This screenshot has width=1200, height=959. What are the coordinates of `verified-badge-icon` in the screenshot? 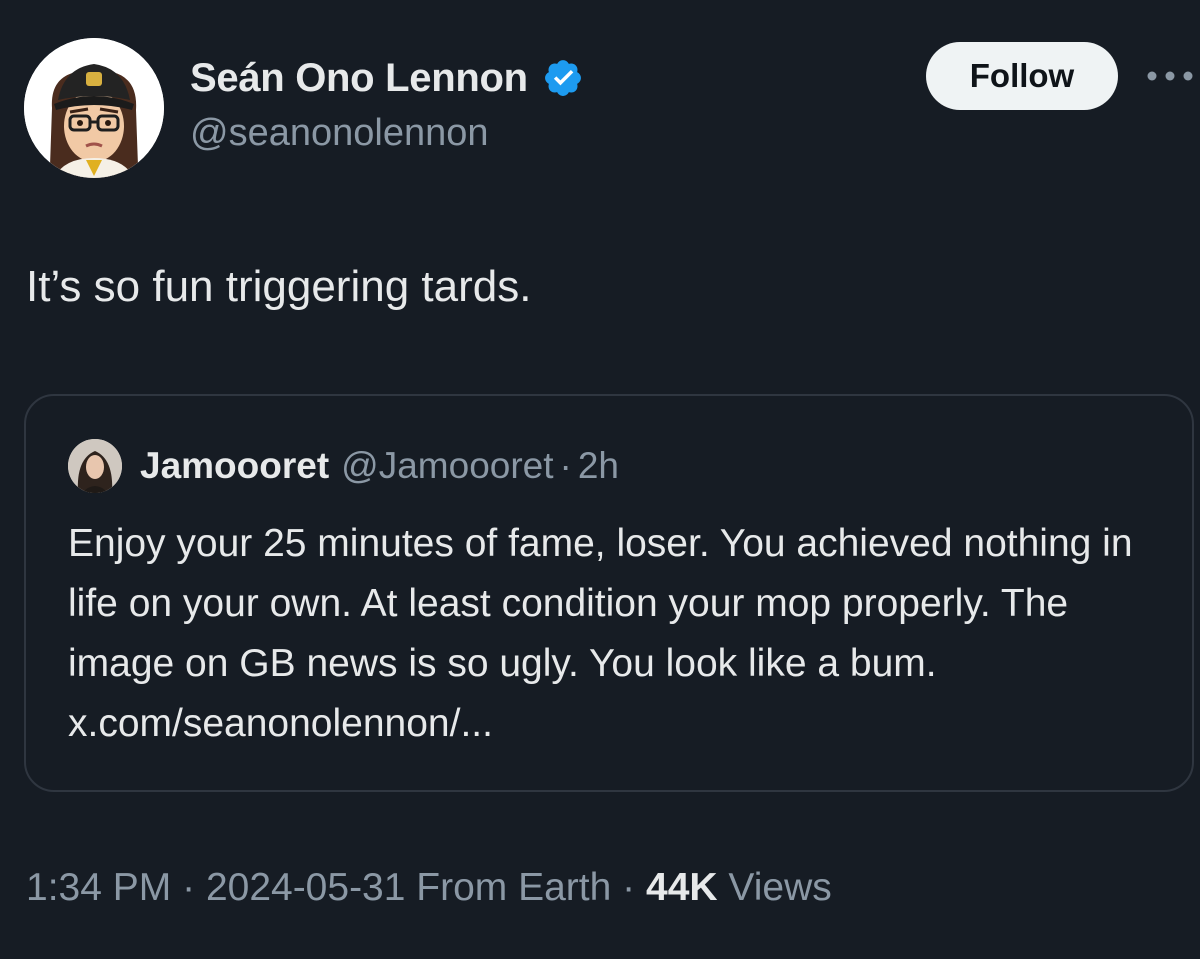 It's located at (563, 78).